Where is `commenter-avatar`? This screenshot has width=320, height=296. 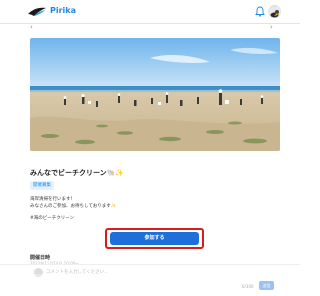
commenter-avatar is located at coordinates (38, 272).